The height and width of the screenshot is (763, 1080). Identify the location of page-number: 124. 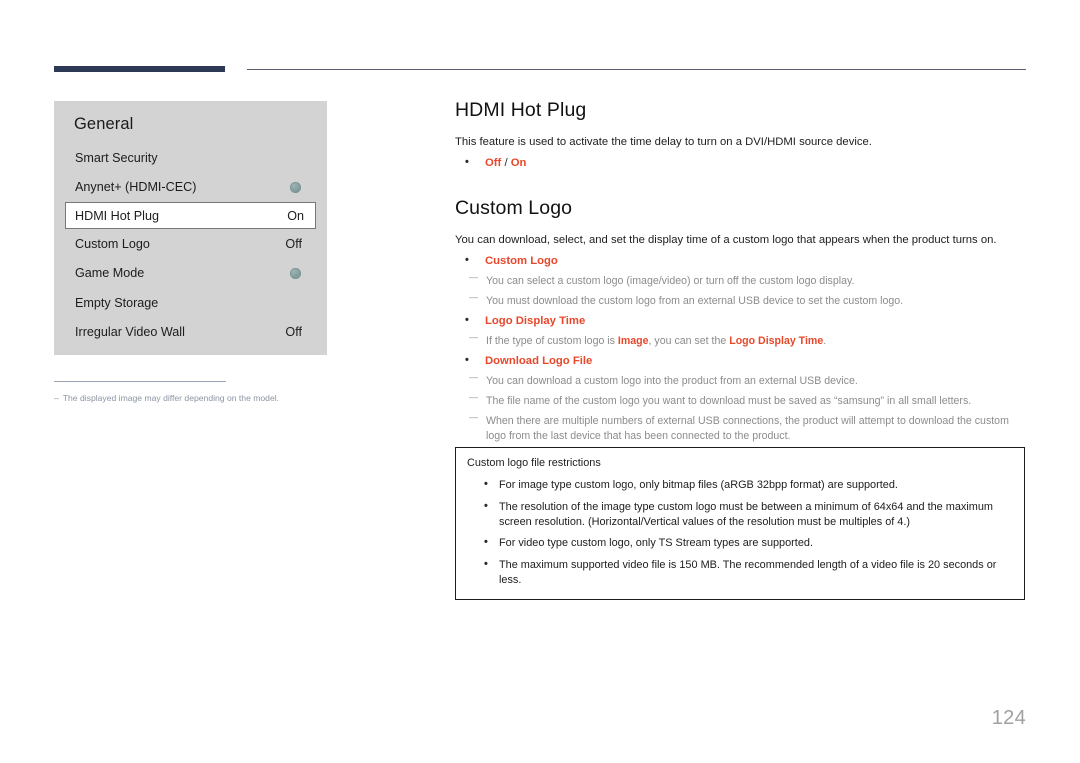
(1008, 718).